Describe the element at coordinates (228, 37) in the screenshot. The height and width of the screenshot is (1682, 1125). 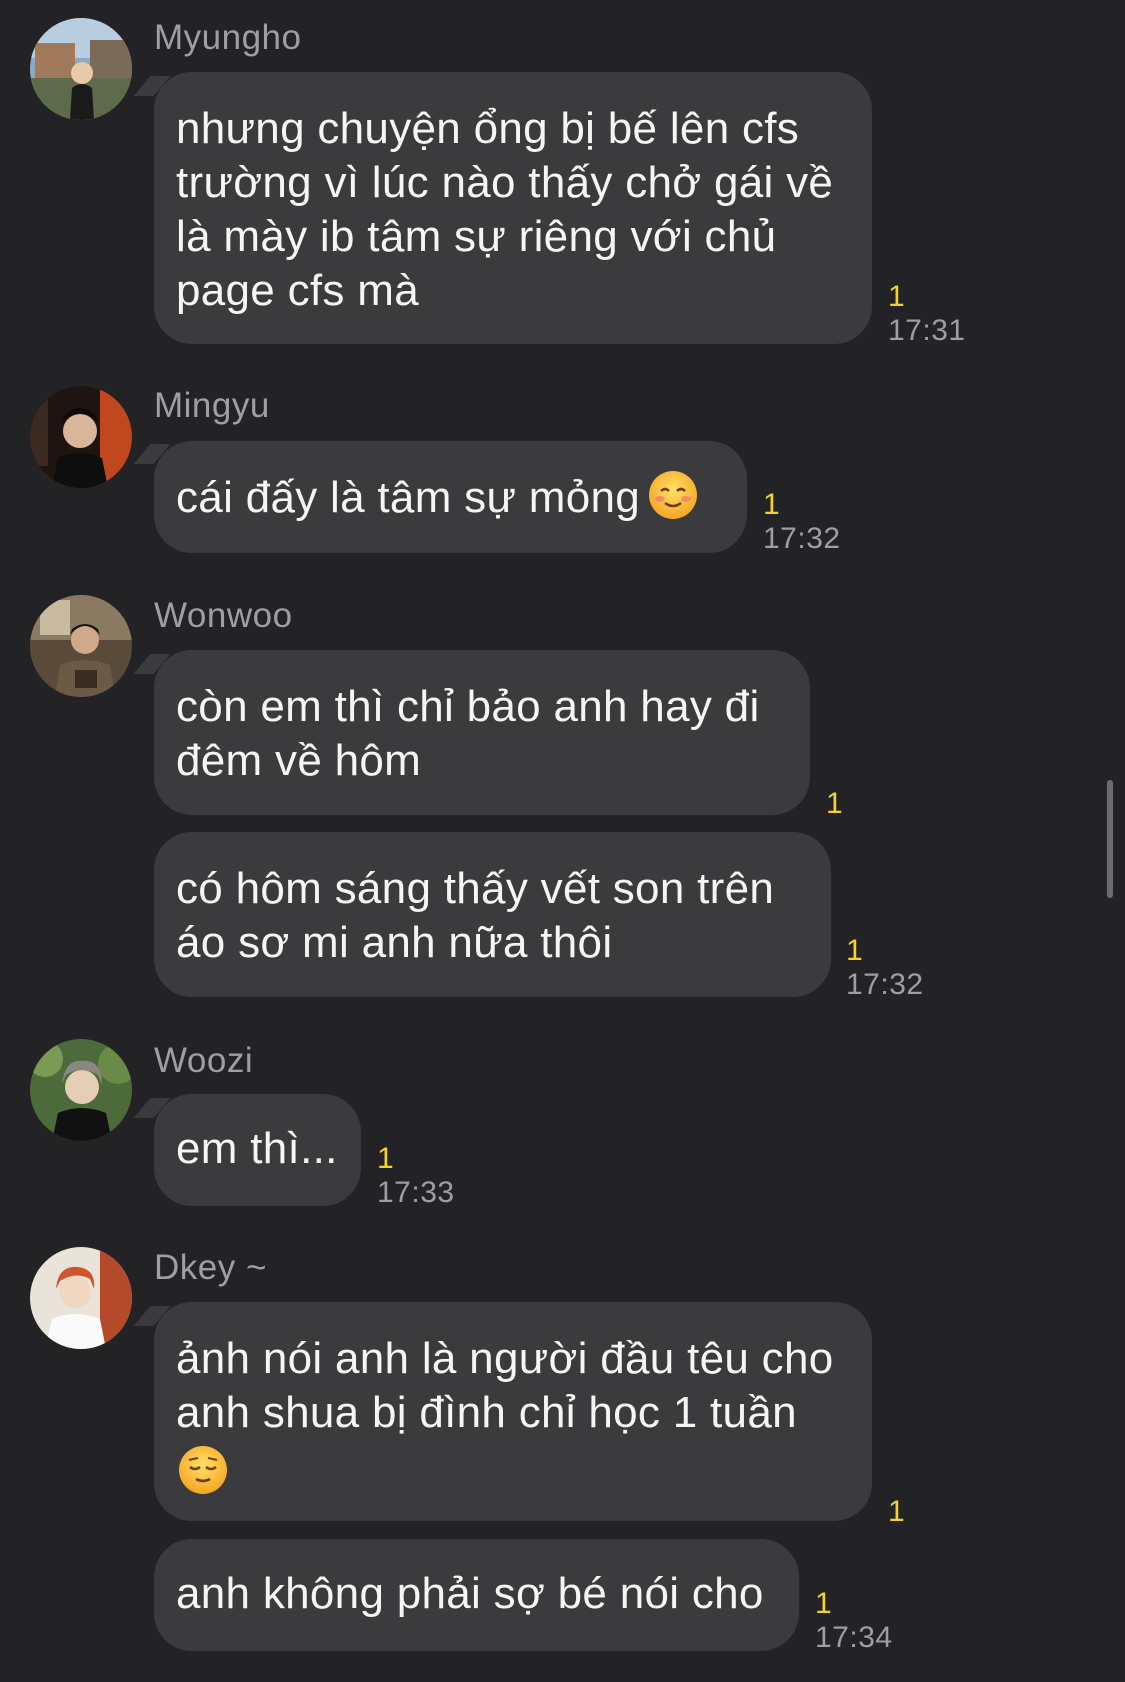
I see `sender-name: Myungho` at that location.